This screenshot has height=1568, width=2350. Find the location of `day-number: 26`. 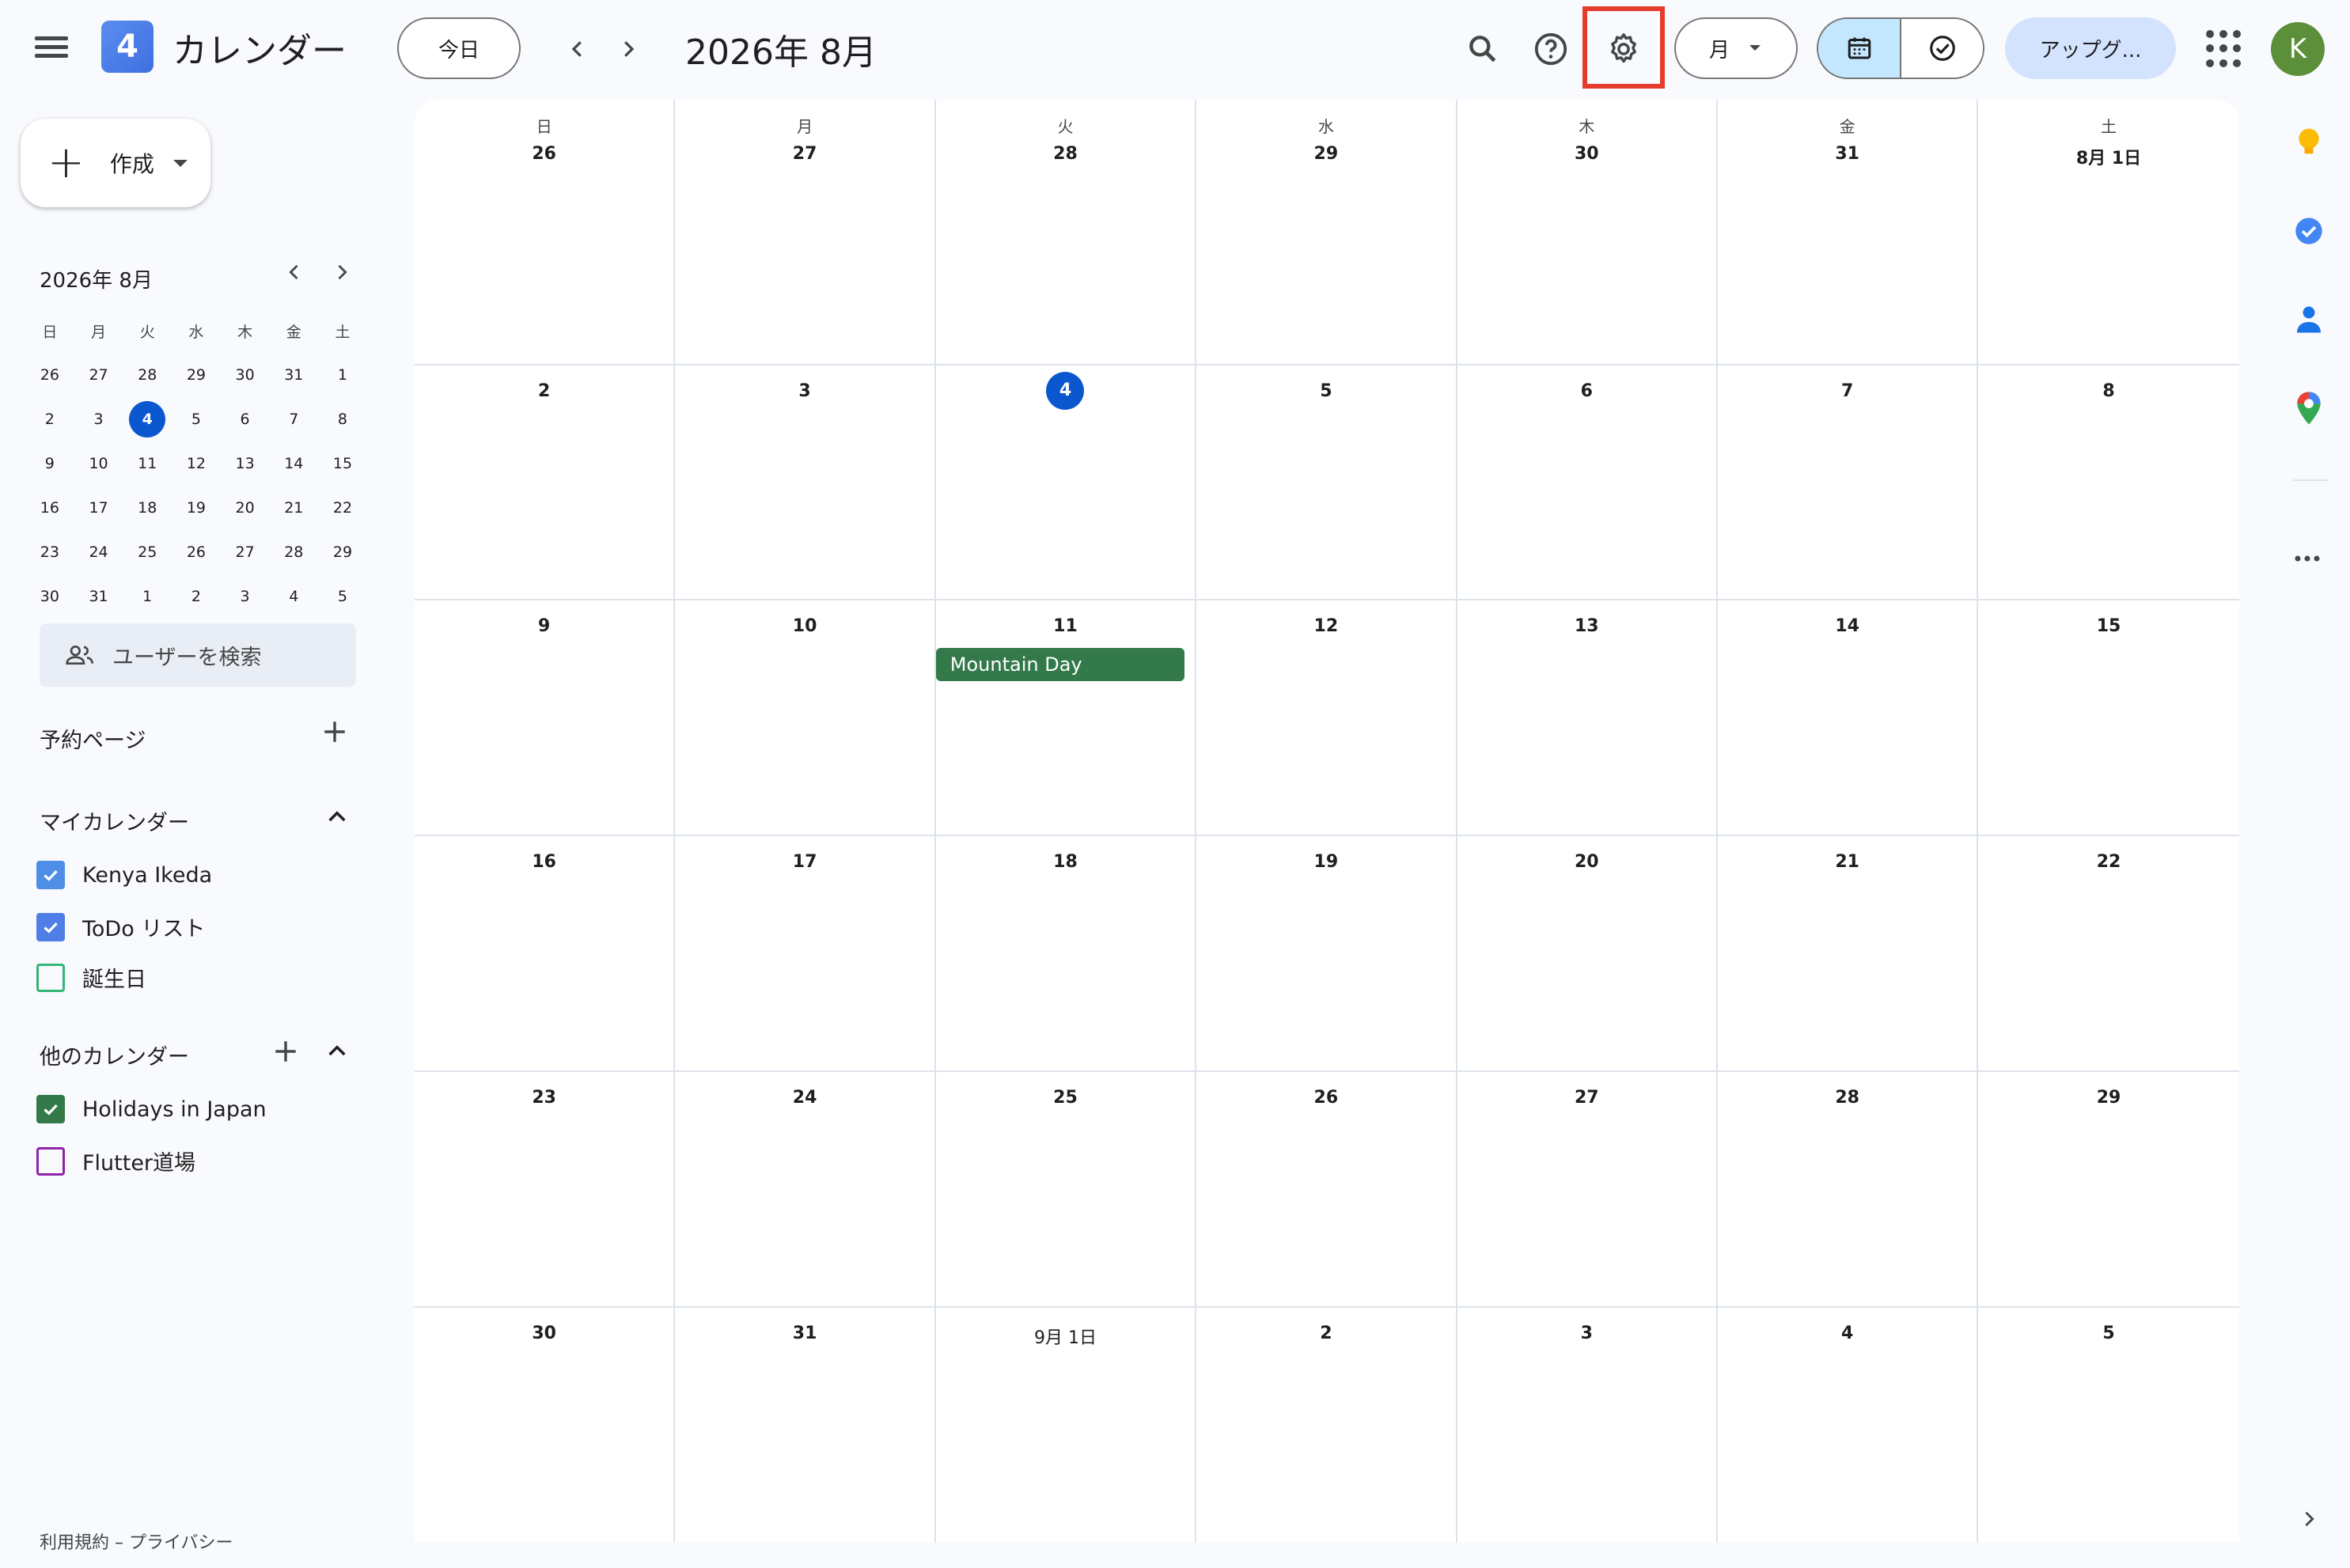

day-number: 26 is located at coordinates (544, 154).